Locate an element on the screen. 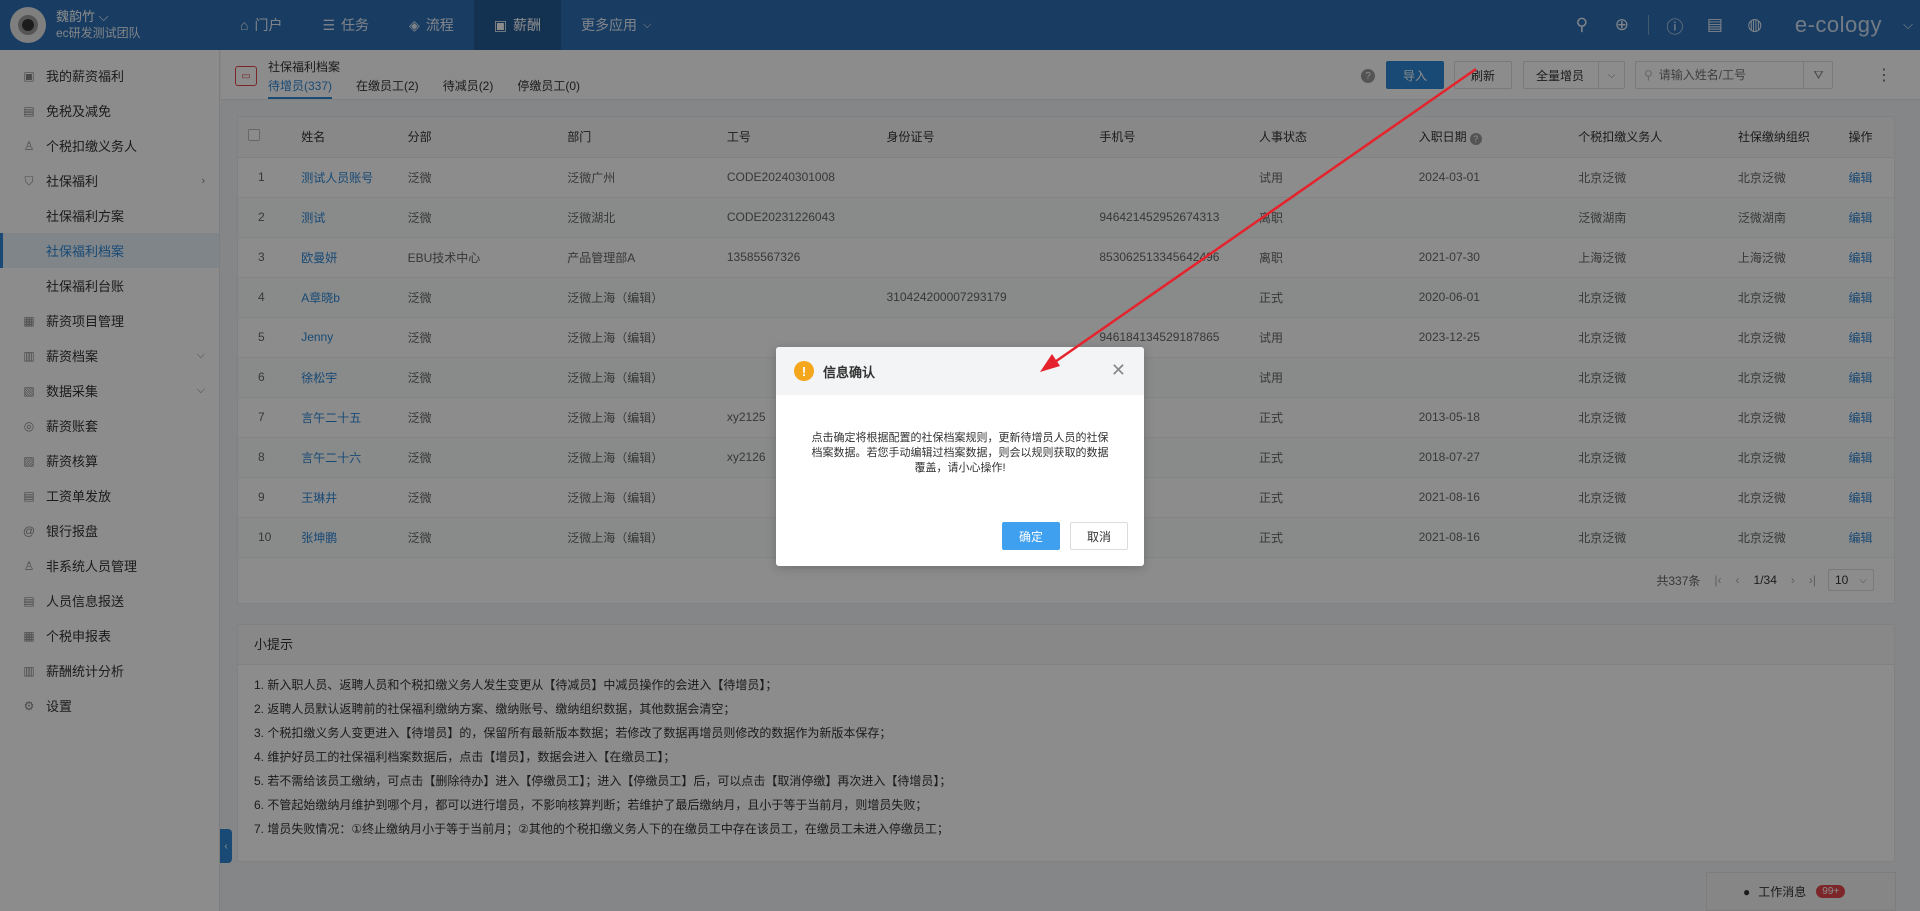  close-icon: ✕ is located at coordinates (1118, 370).